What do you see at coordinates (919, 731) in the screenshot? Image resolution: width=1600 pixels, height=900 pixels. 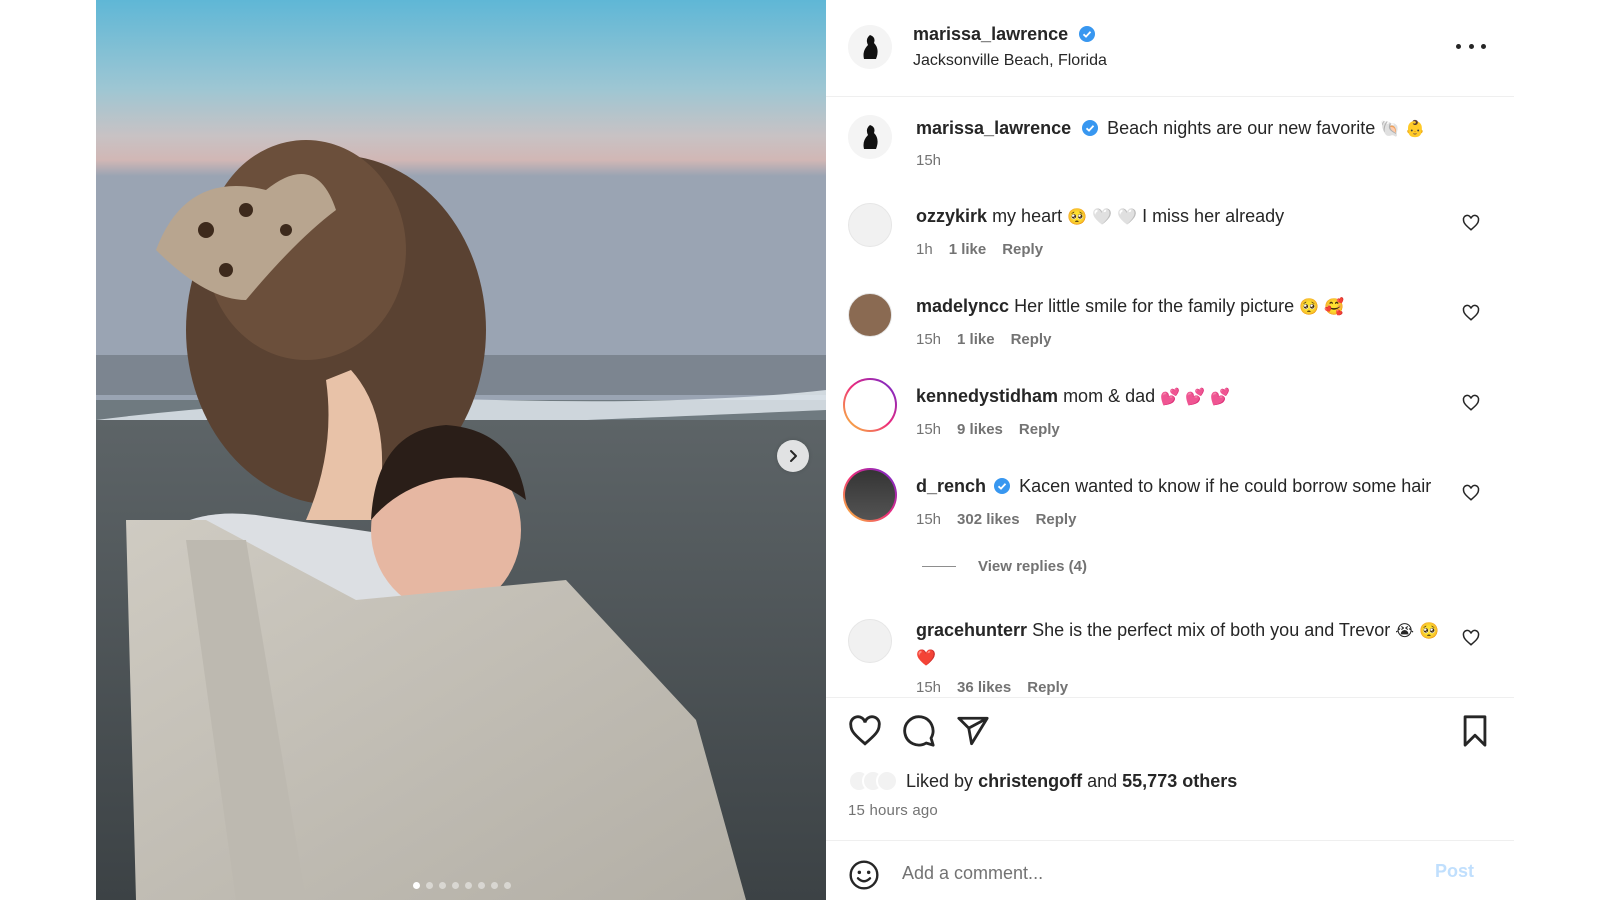 I see `comment-icon` at bounding box center [919, 731].